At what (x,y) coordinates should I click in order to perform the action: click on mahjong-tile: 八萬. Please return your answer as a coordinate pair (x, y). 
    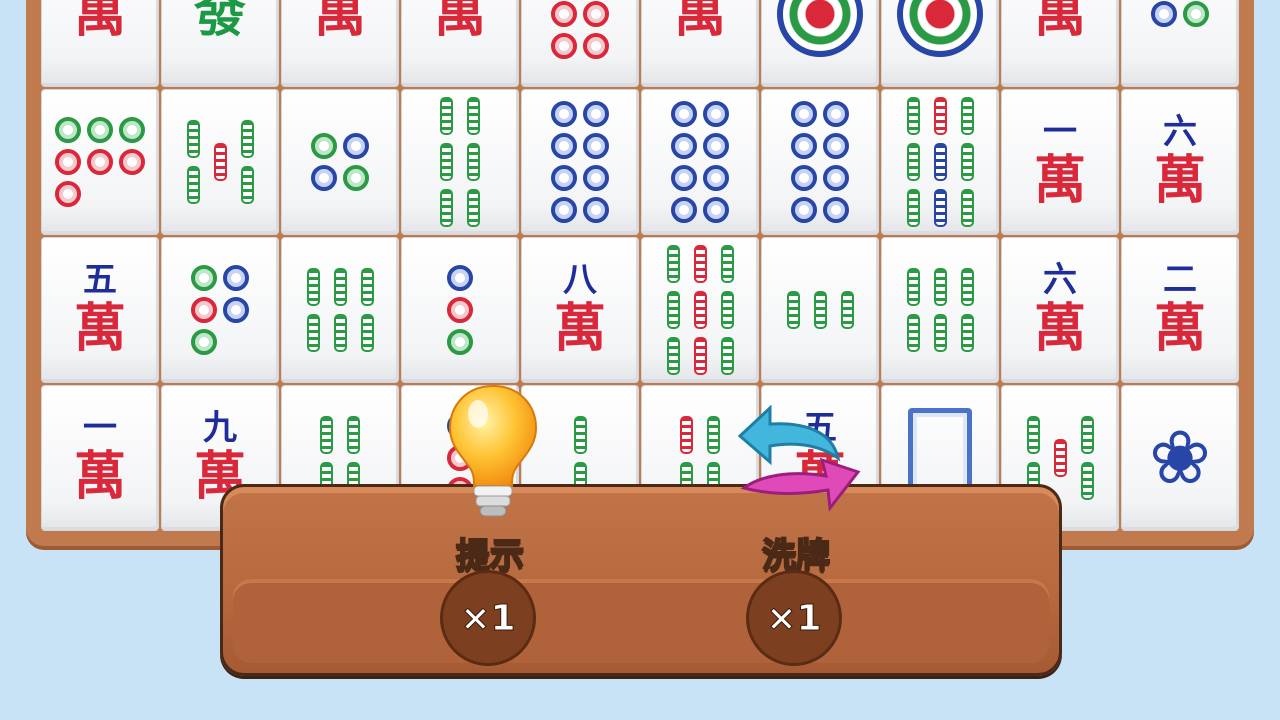
    Looking at the image, I should click on (580, 310).